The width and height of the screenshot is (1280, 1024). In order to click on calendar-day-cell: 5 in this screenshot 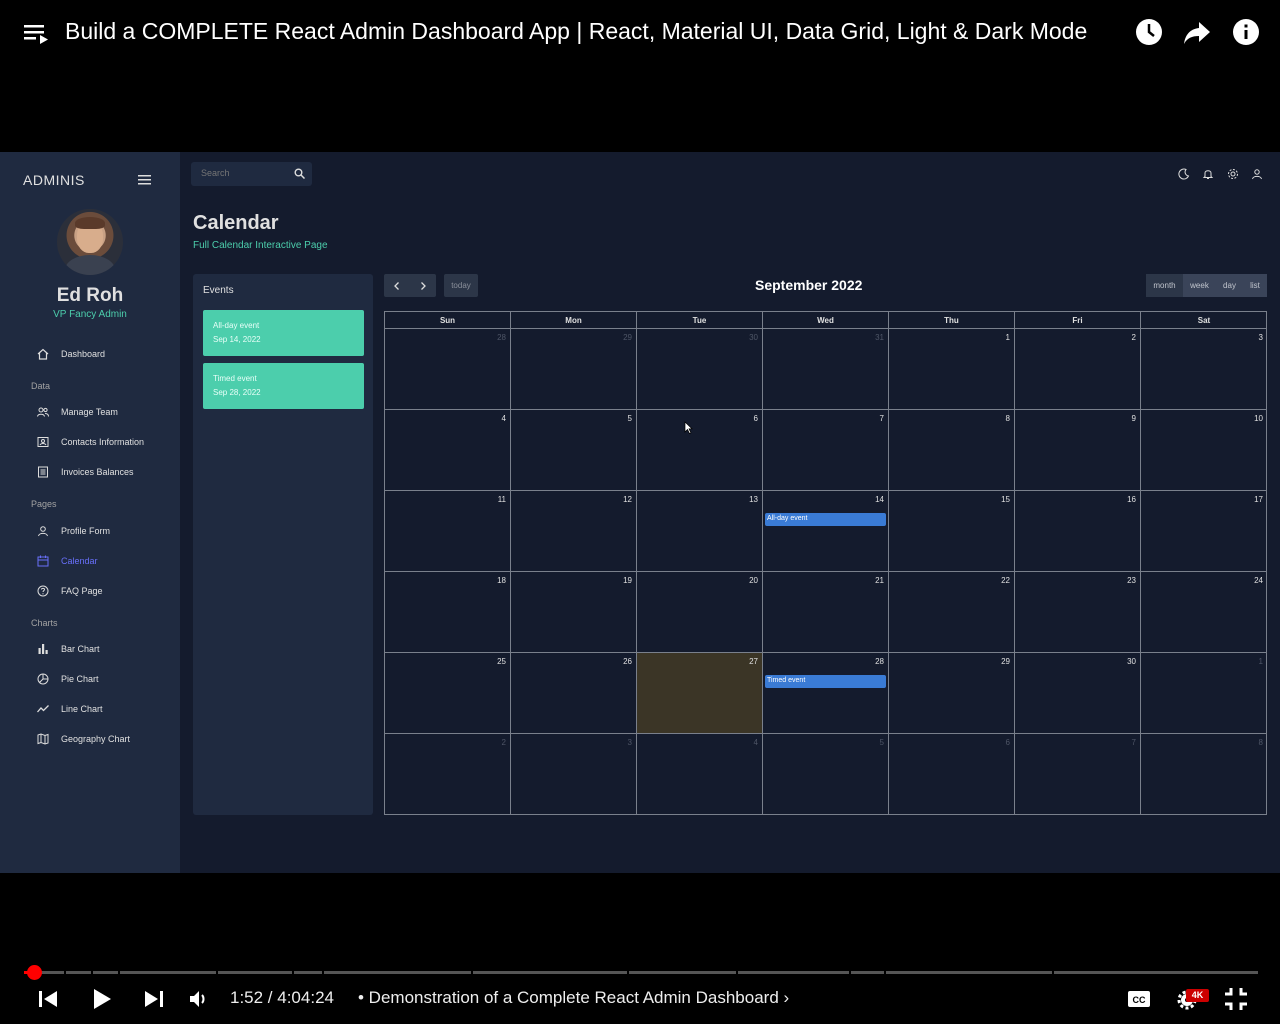, I will do `click(826, 774)`.